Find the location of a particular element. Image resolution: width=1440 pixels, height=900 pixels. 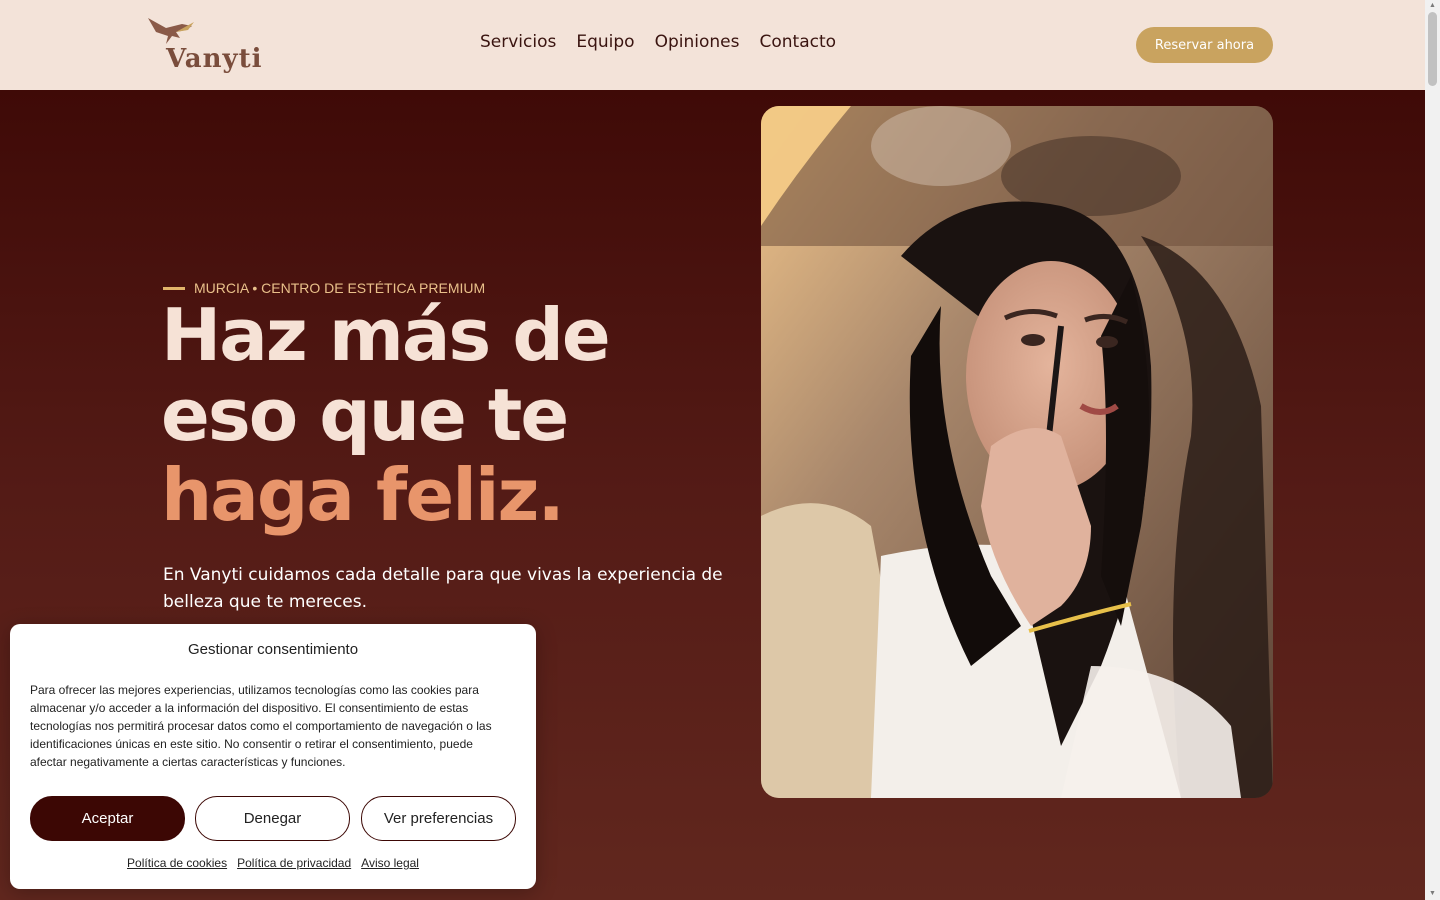

hero-headline: Haz más de eso que te haga feliz. is located at coordinates (461, 415).